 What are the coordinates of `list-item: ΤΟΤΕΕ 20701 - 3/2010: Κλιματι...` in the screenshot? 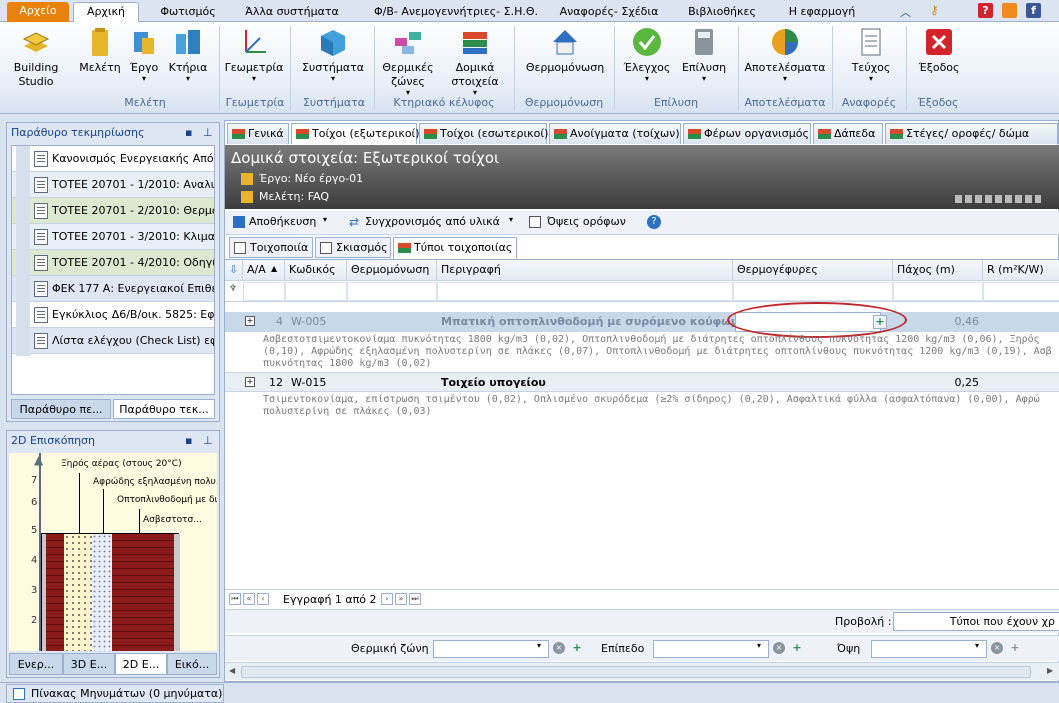 It's located at (113, 237).